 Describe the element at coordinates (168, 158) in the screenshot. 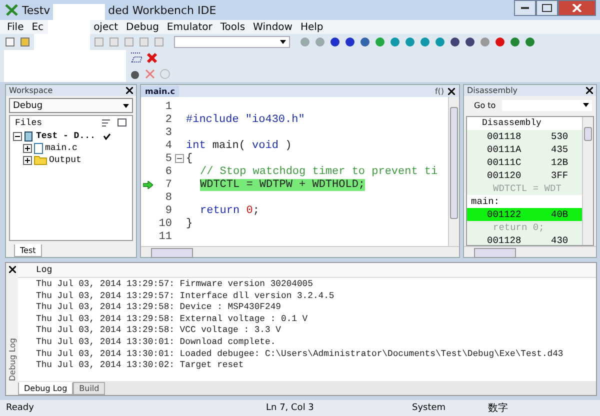

I see `line-number: 5` at that location.